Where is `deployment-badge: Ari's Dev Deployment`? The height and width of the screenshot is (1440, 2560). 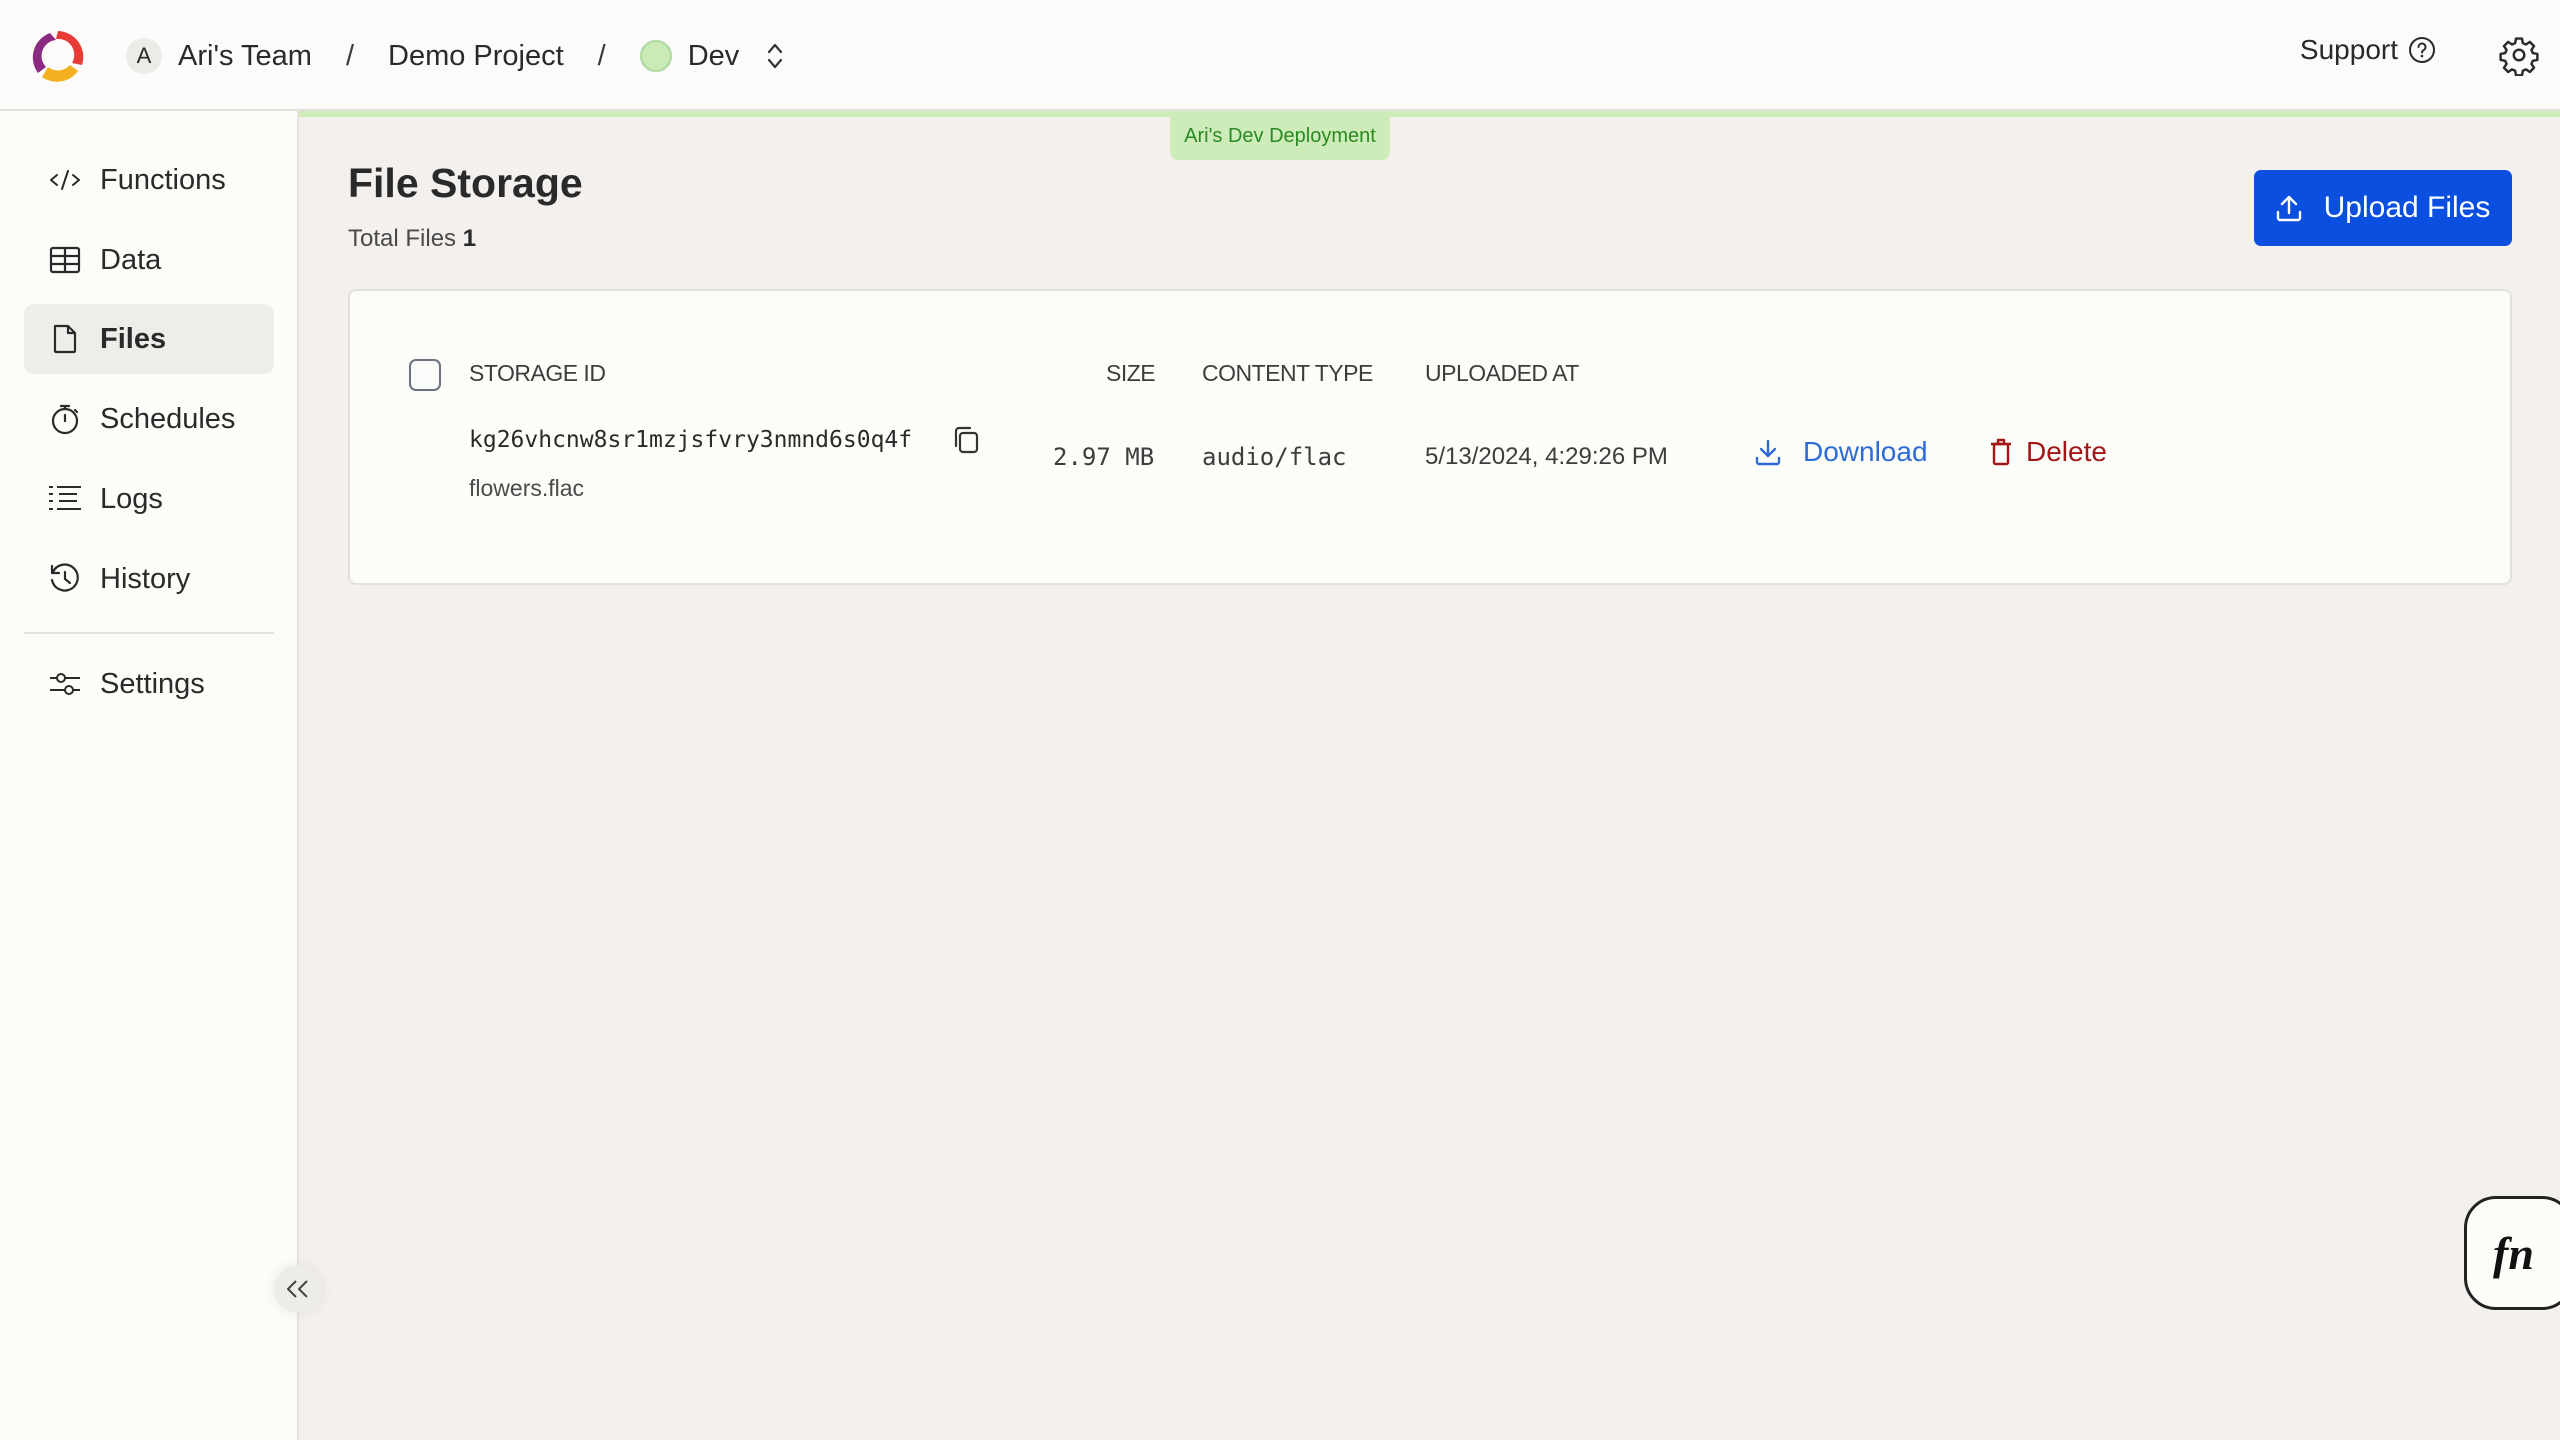
deployment-badge: Ari's Dev Deployment is located at coordinates (1280, 136).